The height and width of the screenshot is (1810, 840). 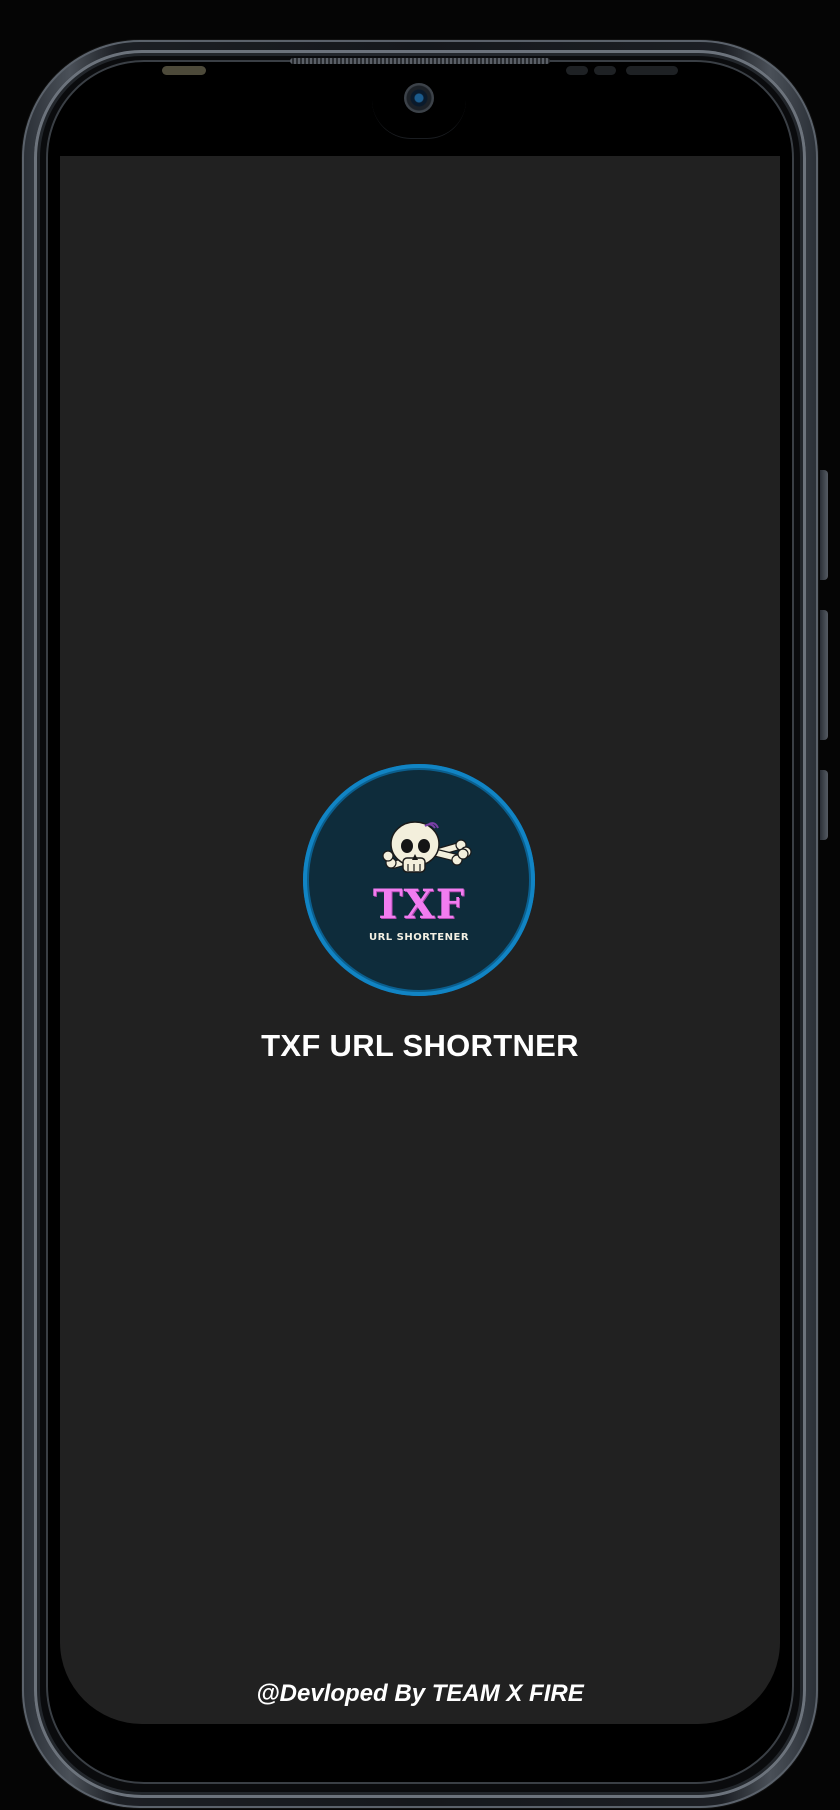 What do you see at coordinates (824, 675) in the screenshot?
I see `volume-down-button` at bounding box center [824, 675].